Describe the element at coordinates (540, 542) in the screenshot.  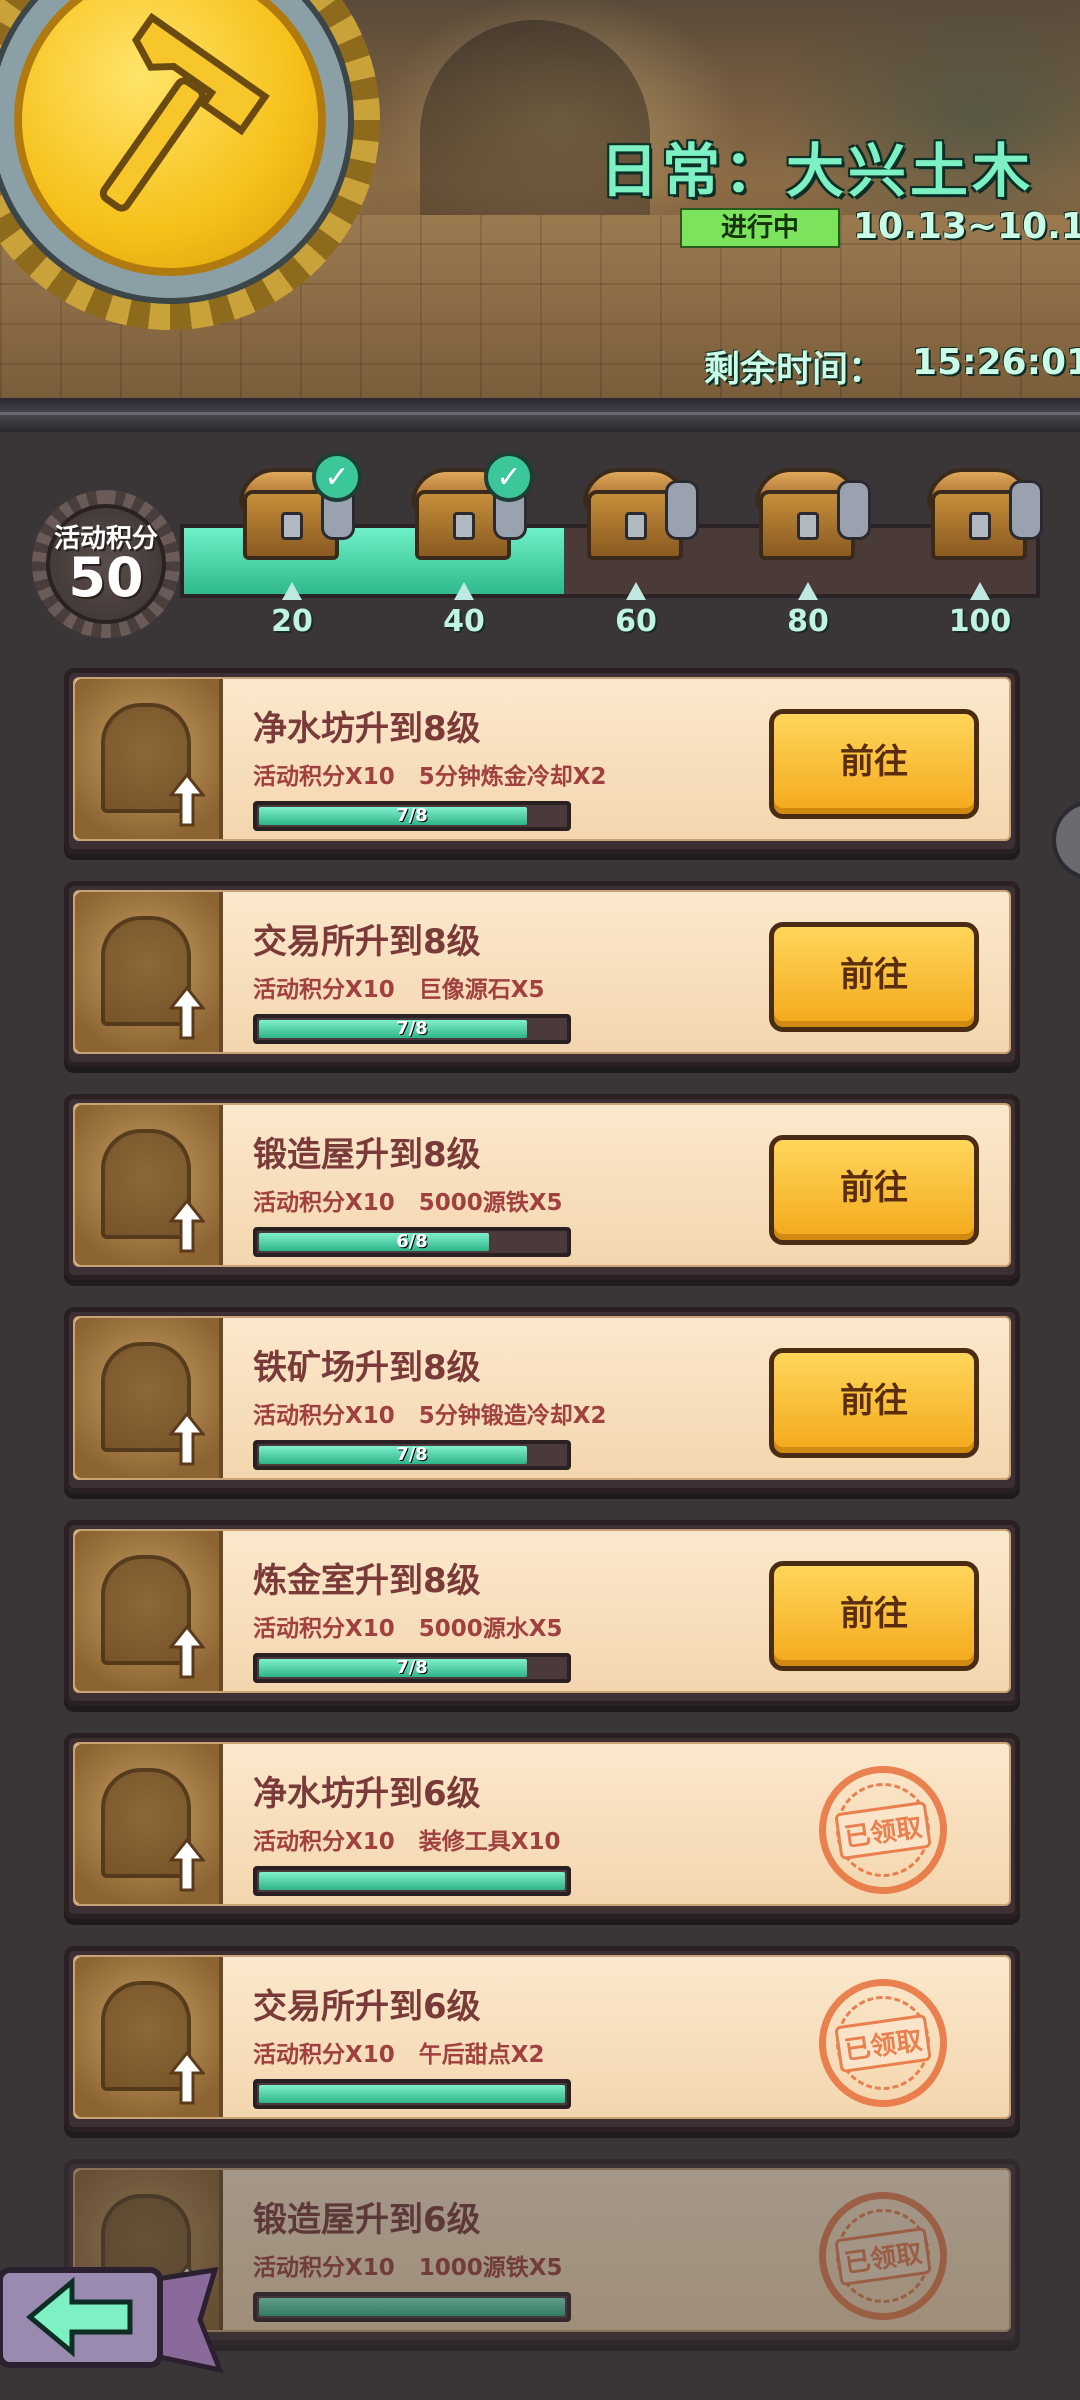
I see `points-progress-section: 活动积分 50 ✓ 20 ✓ 40 60 80 100` at that location.